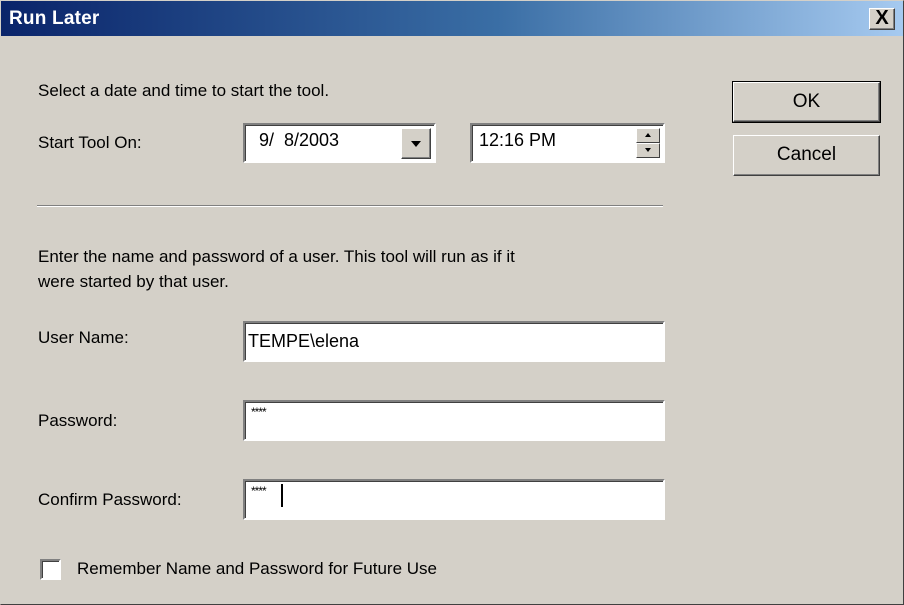 This screenshot has width=904, height=605. I want to click on confirm-password-label: Confirm Password:, so click(110, 499).